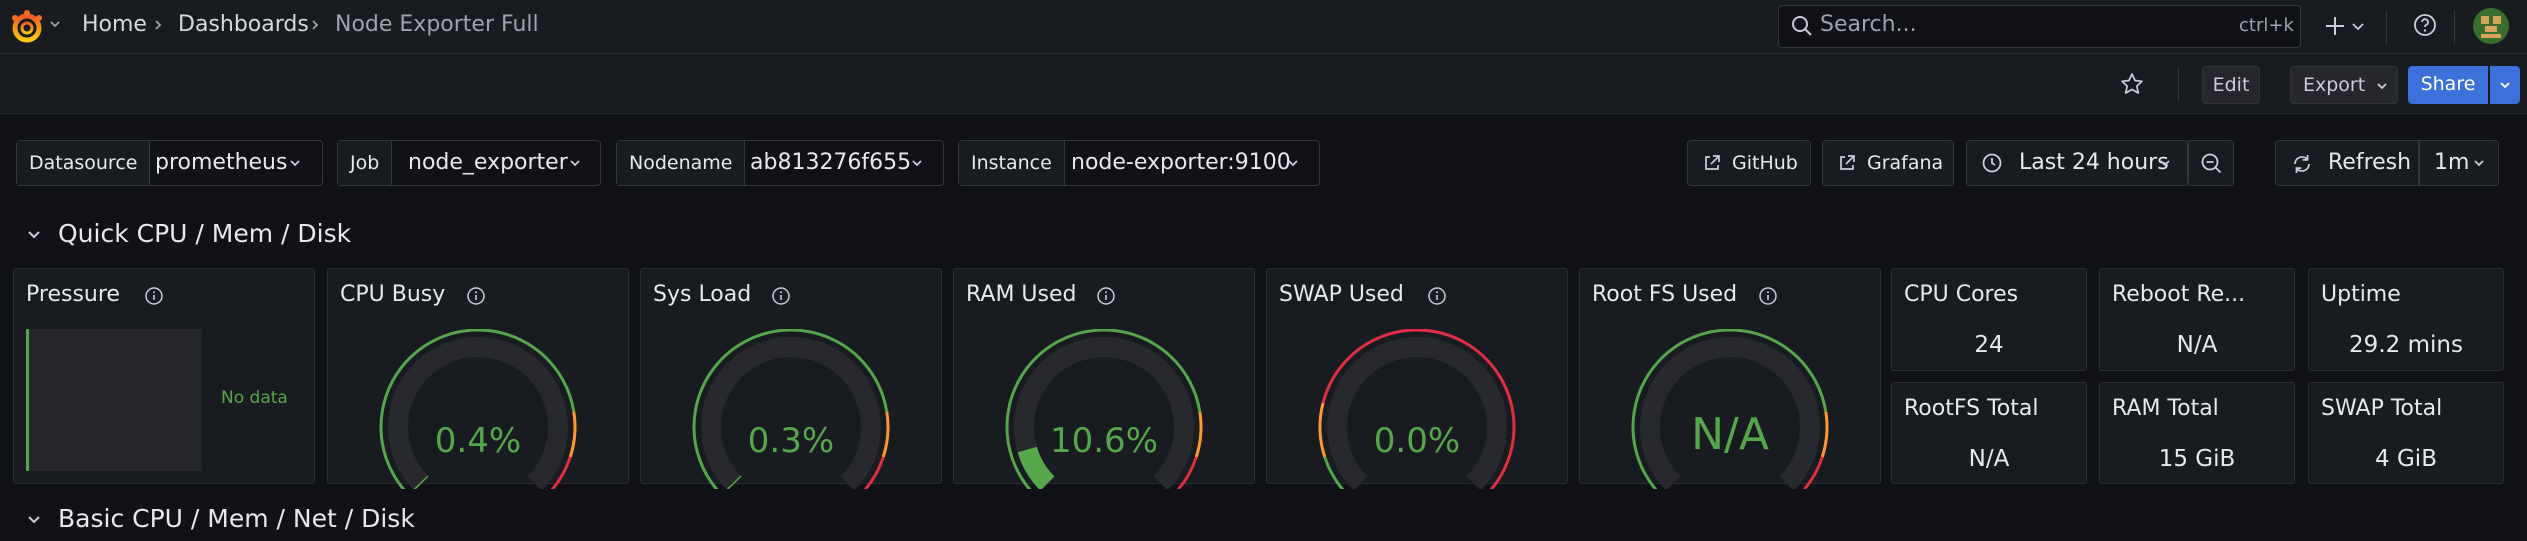 The height and width of the screenshot is (541, 2527). I want to click on panel-swap-used: SWAP Used 0.0%, so click(1417, 378).